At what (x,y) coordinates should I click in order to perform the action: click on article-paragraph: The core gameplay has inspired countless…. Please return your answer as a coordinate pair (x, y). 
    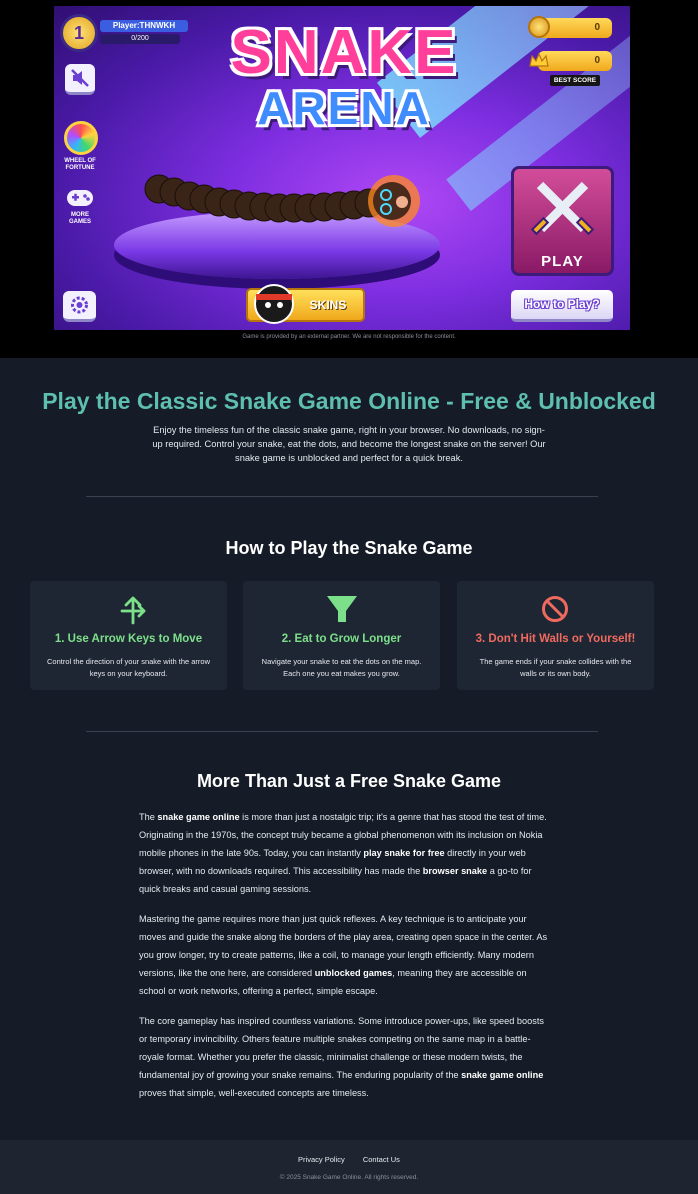
    Looking at the image, I should click on (341, 1057).